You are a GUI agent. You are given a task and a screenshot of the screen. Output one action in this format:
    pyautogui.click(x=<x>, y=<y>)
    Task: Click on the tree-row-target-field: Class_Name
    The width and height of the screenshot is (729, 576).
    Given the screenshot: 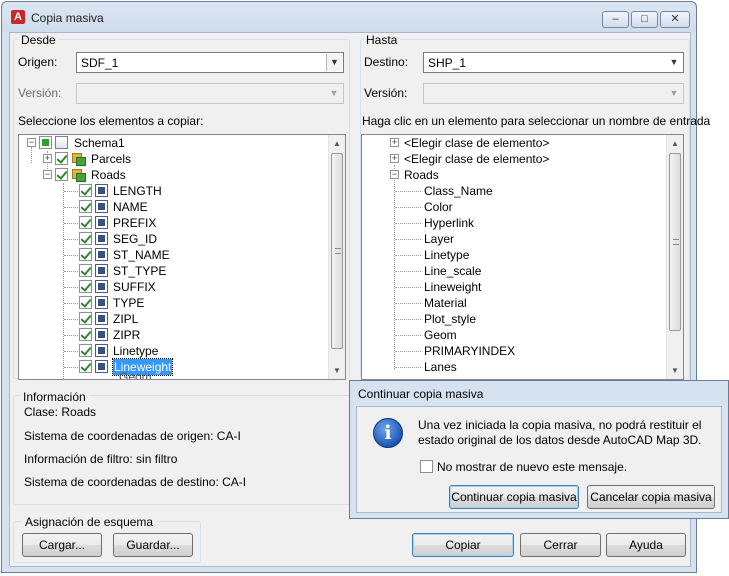 What is the action you would take?
    pyautogui.click(x=512, y=191)
    